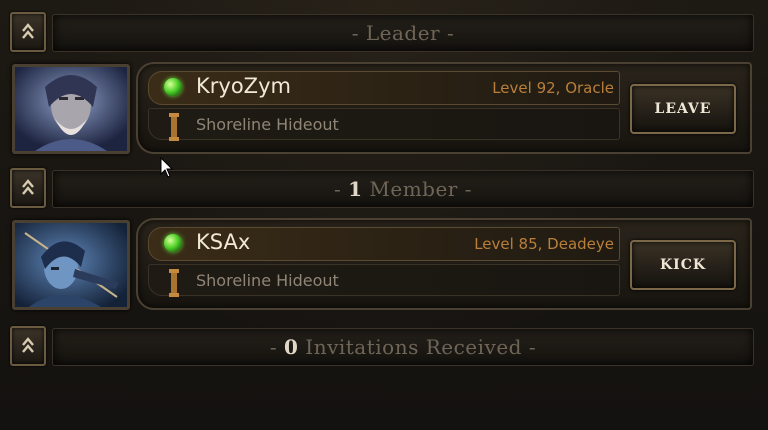  What do you see at coordinates (291, 347) in the screenshot?
I see `invitations-count: 0` at bounding box center [291, 347].